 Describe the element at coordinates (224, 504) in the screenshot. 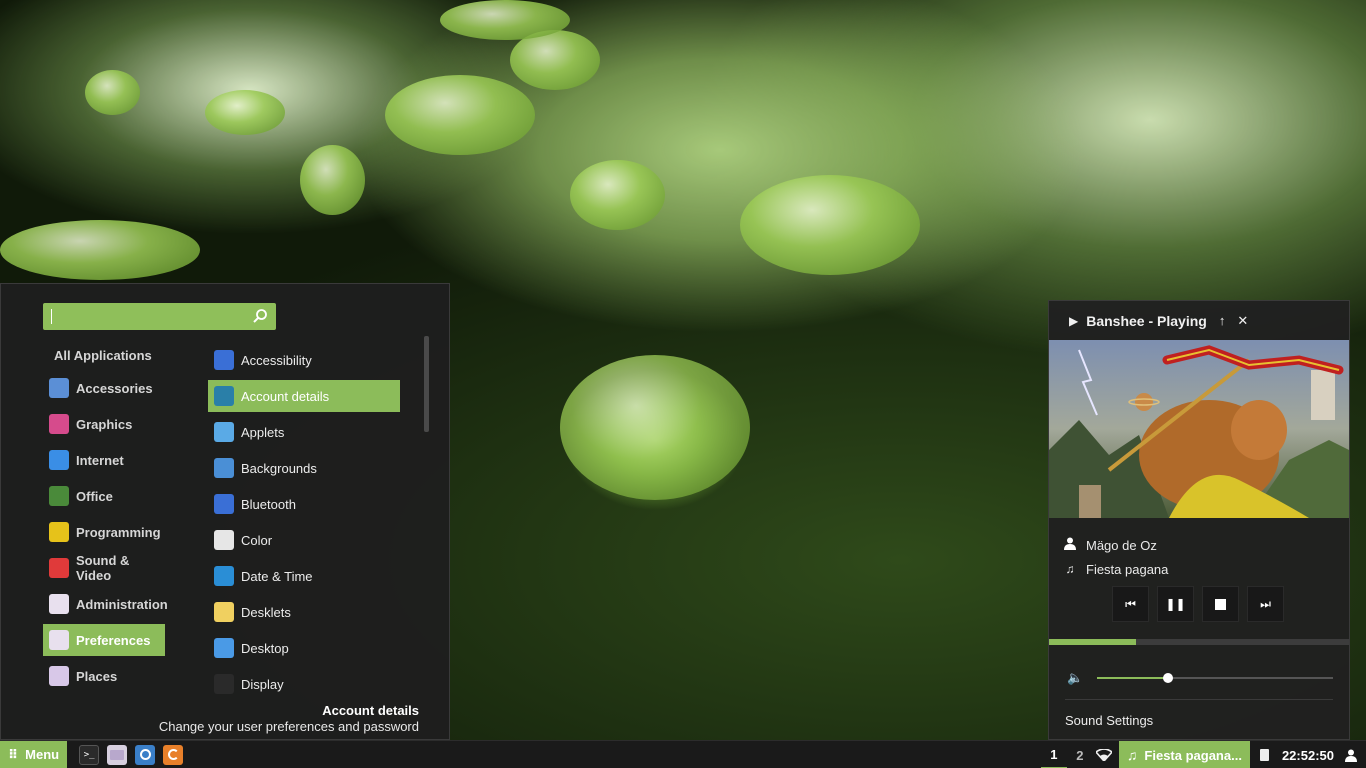

I see `bluetooth-icon` at that location.